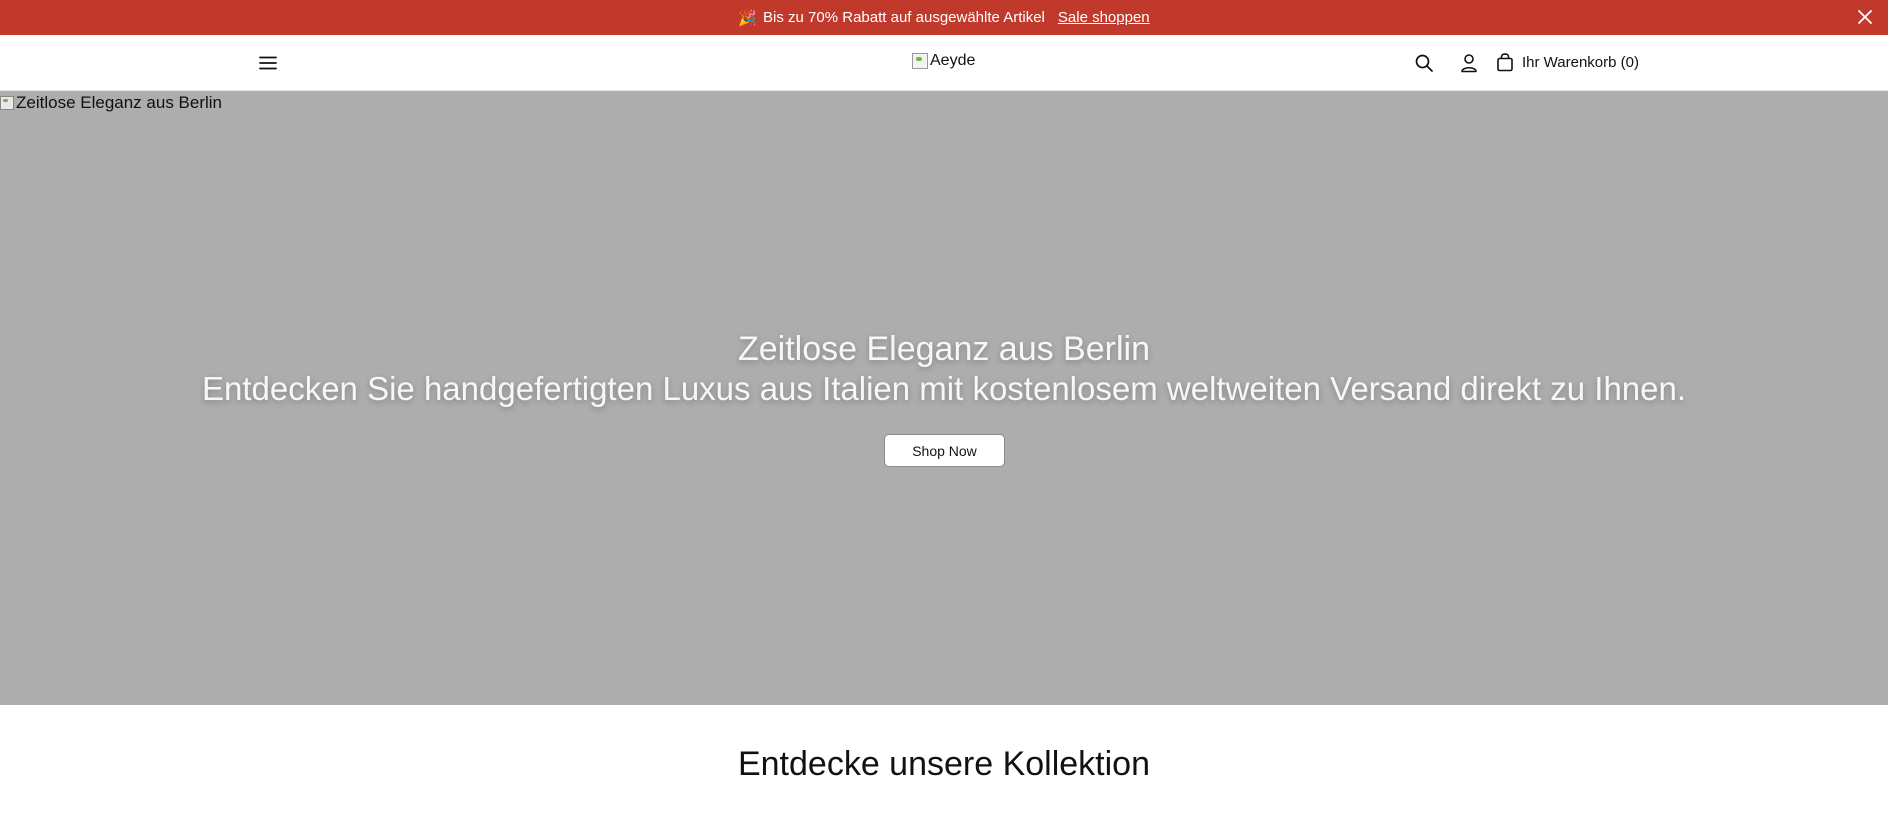 The height and width of the screenshot is (818, 1888). What do you see at coordinates (748, 17) in the screenshot?
I see `party-popper-icon: 🎉` at bounding box center [748, 17].